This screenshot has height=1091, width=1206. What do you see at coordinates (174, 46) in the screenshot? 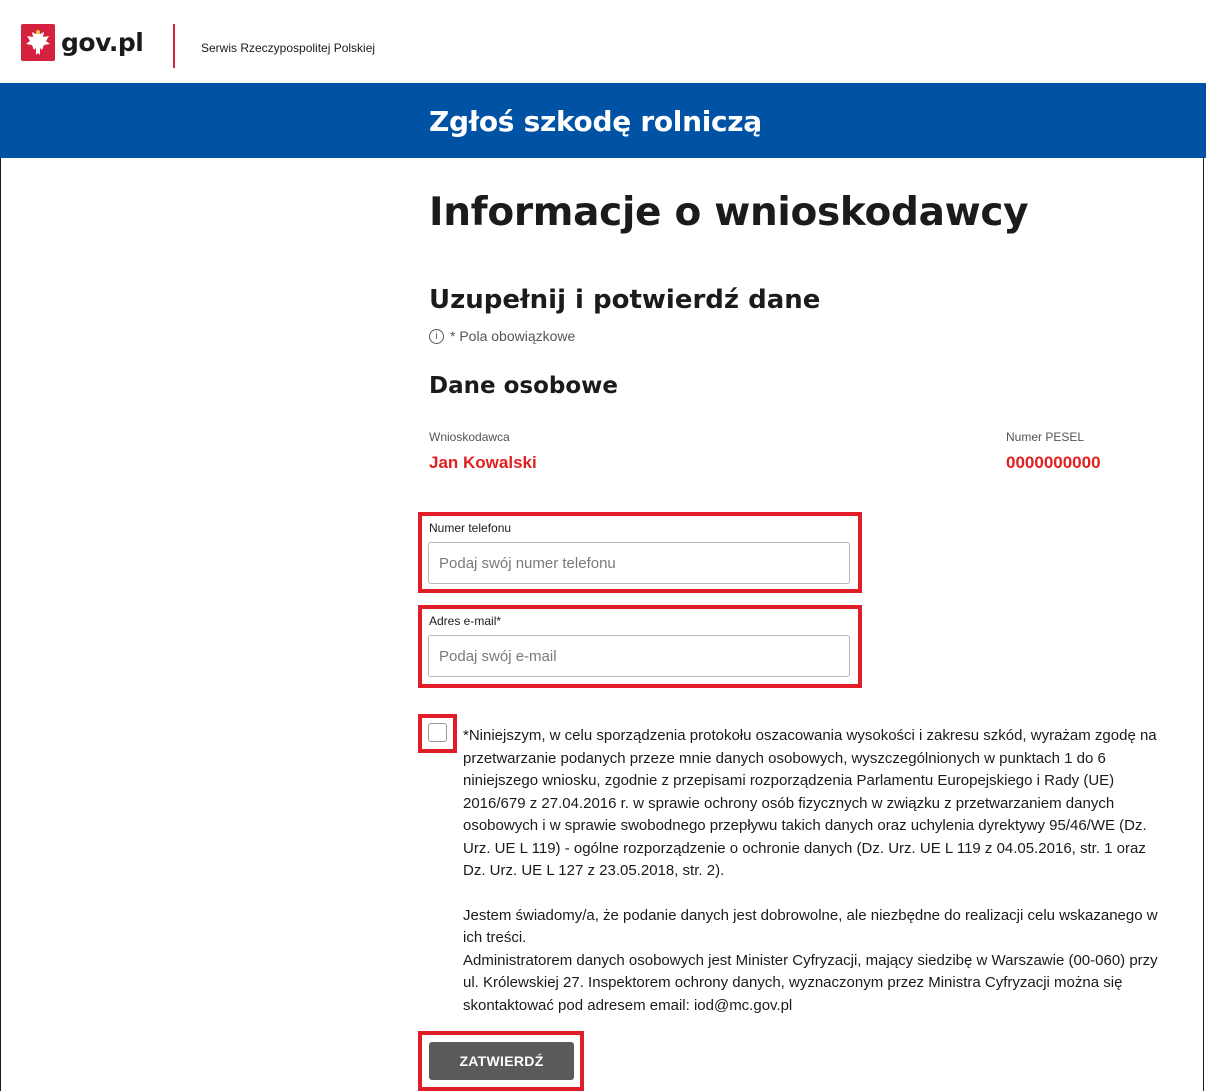
I see `header-divider` at bounding box center [174, 46].